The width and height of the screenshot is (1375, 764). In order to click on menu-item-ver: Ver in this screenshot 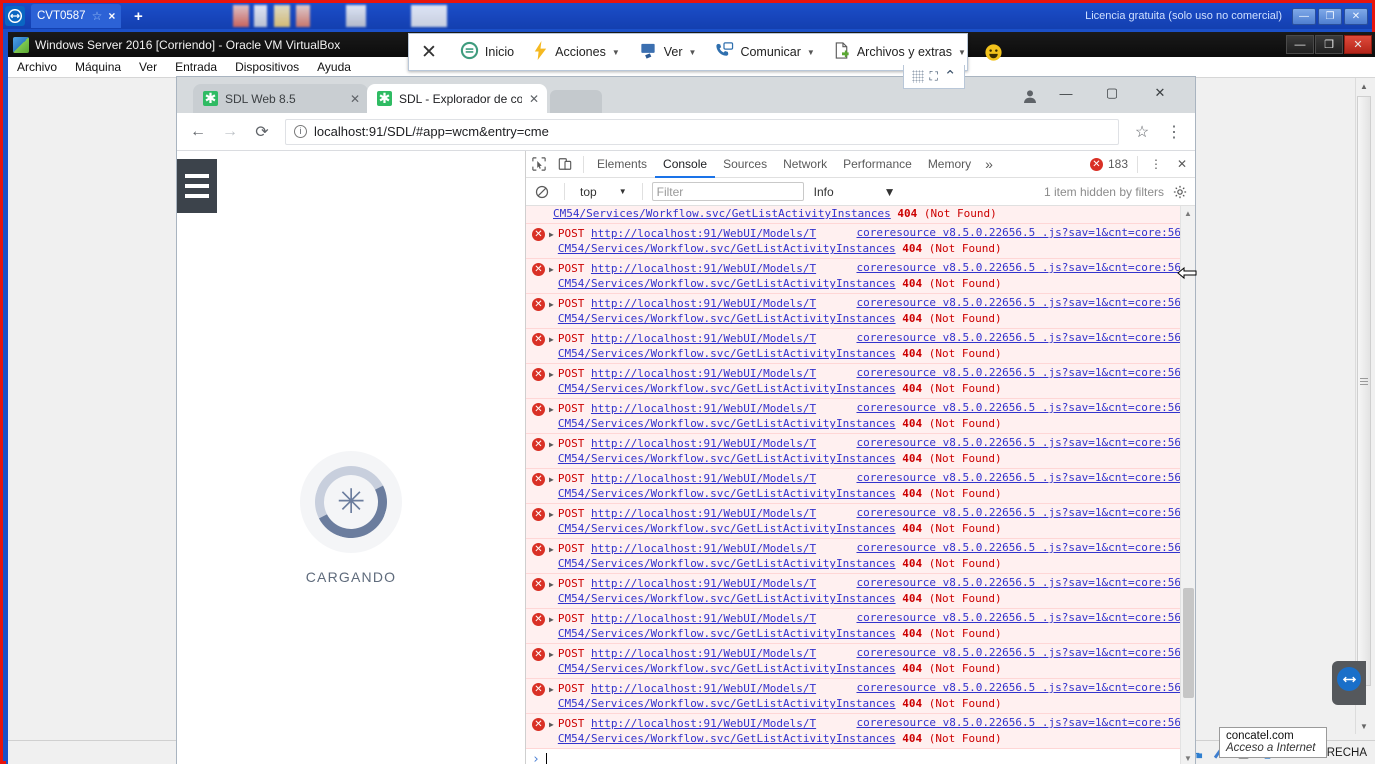, I will do `click(148, 67)`.